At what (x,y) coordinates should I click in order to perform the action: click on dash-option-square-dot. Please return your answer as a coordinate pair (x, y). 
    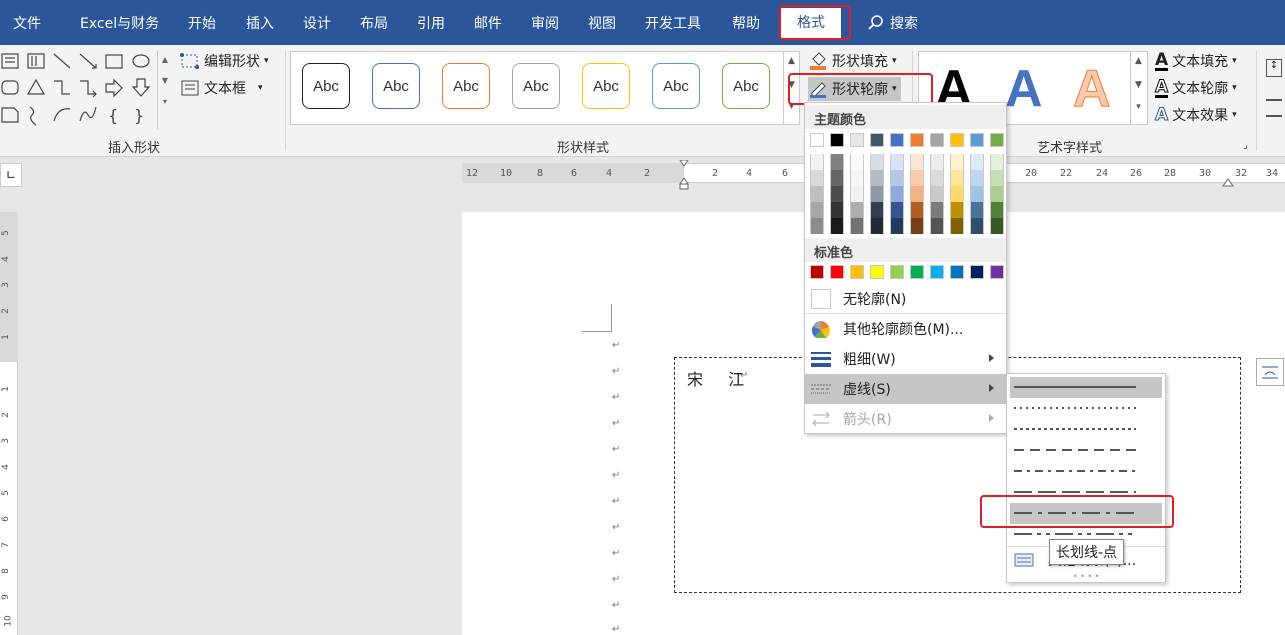
    Looking at the image, I should click on (1086, 429).